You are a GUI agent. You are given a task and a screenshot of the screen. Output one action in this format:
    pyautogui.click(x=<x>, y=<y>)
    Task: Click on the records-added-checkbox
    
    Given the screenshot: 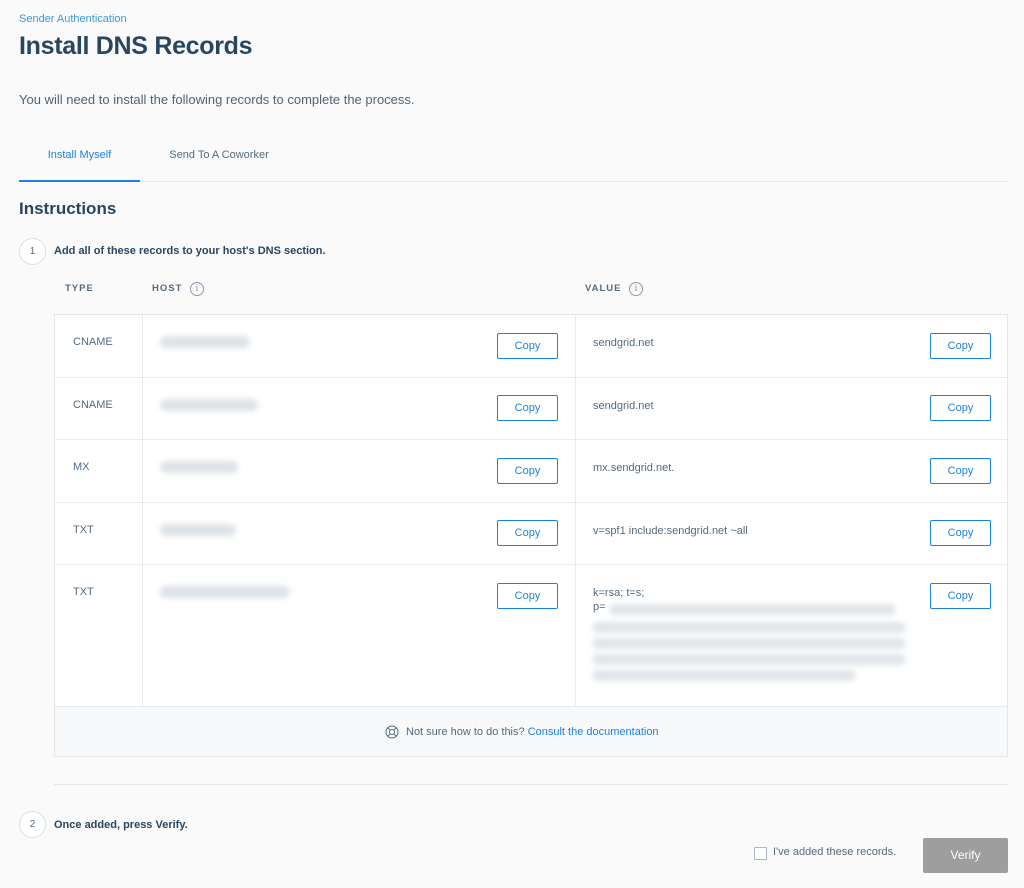 What is the action you would take?
    pyautogui.click(x=760, y=853)
    